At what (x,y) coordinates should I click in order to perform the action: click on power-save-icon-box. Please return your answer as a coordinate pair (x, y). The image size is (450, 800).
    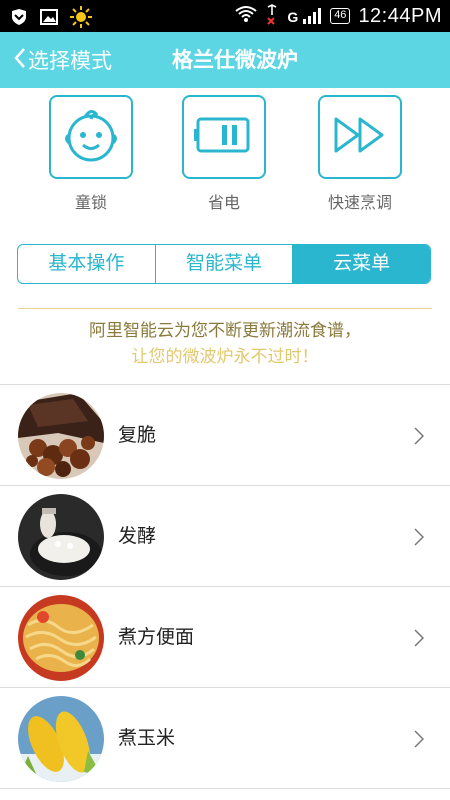
    Looking at the image, I should click on (224, 137).